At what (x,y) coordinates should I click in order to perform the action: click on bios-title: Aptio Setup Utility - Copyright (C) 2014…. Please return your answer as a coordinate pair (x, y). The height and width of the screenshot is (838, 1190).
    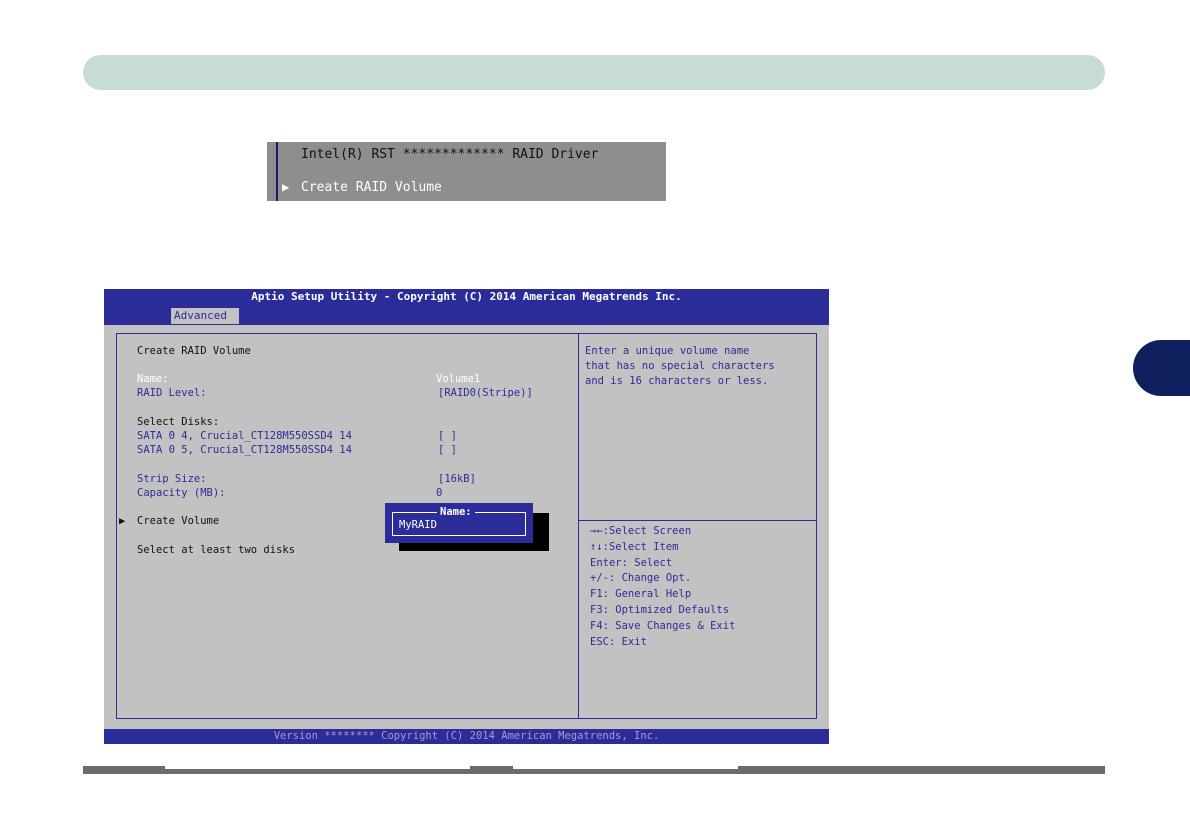
    Looking at the image, I should click on (466, 296).